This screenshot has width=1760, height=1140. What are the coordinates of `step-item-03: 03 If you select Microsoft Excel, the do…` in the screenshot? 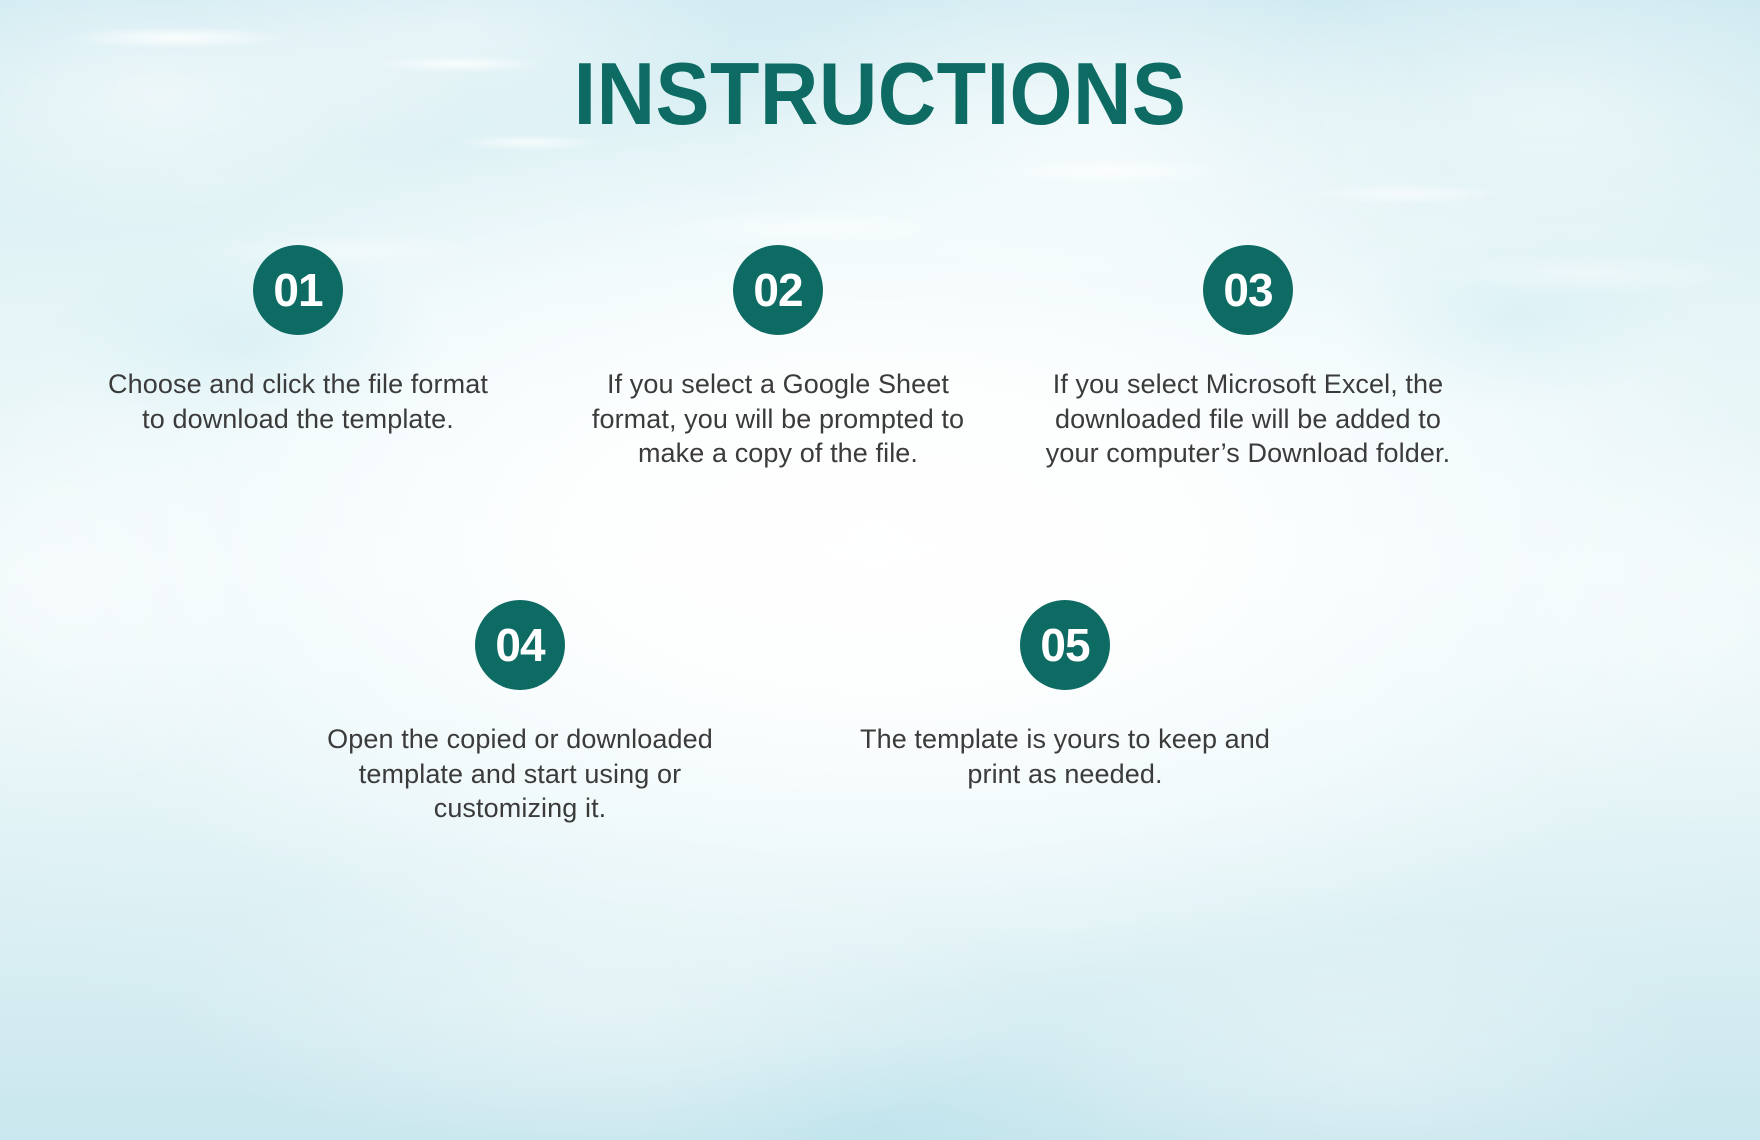 It's located at (1248, 358).